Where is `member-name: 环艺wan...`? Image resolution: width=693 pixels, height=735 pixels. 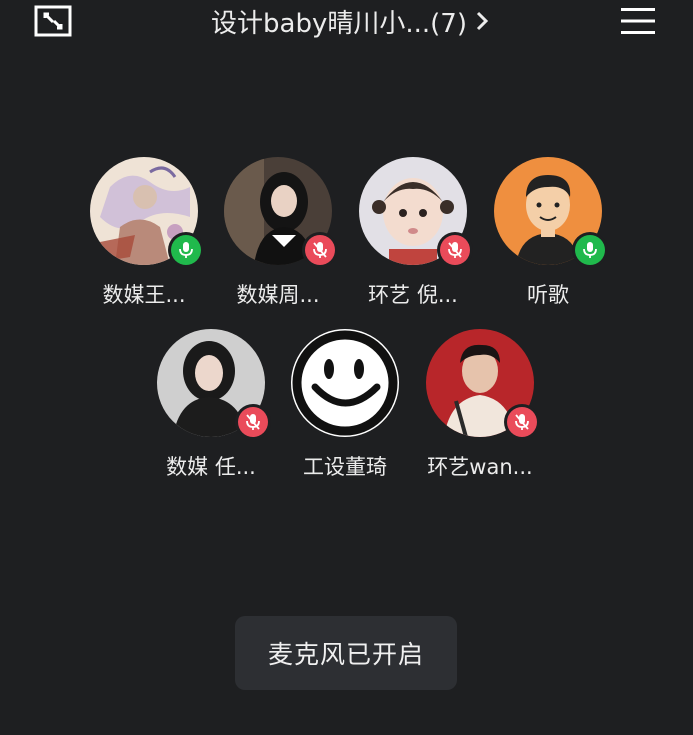
member-name: 环艺wan... is located at coordinates (480, 467).